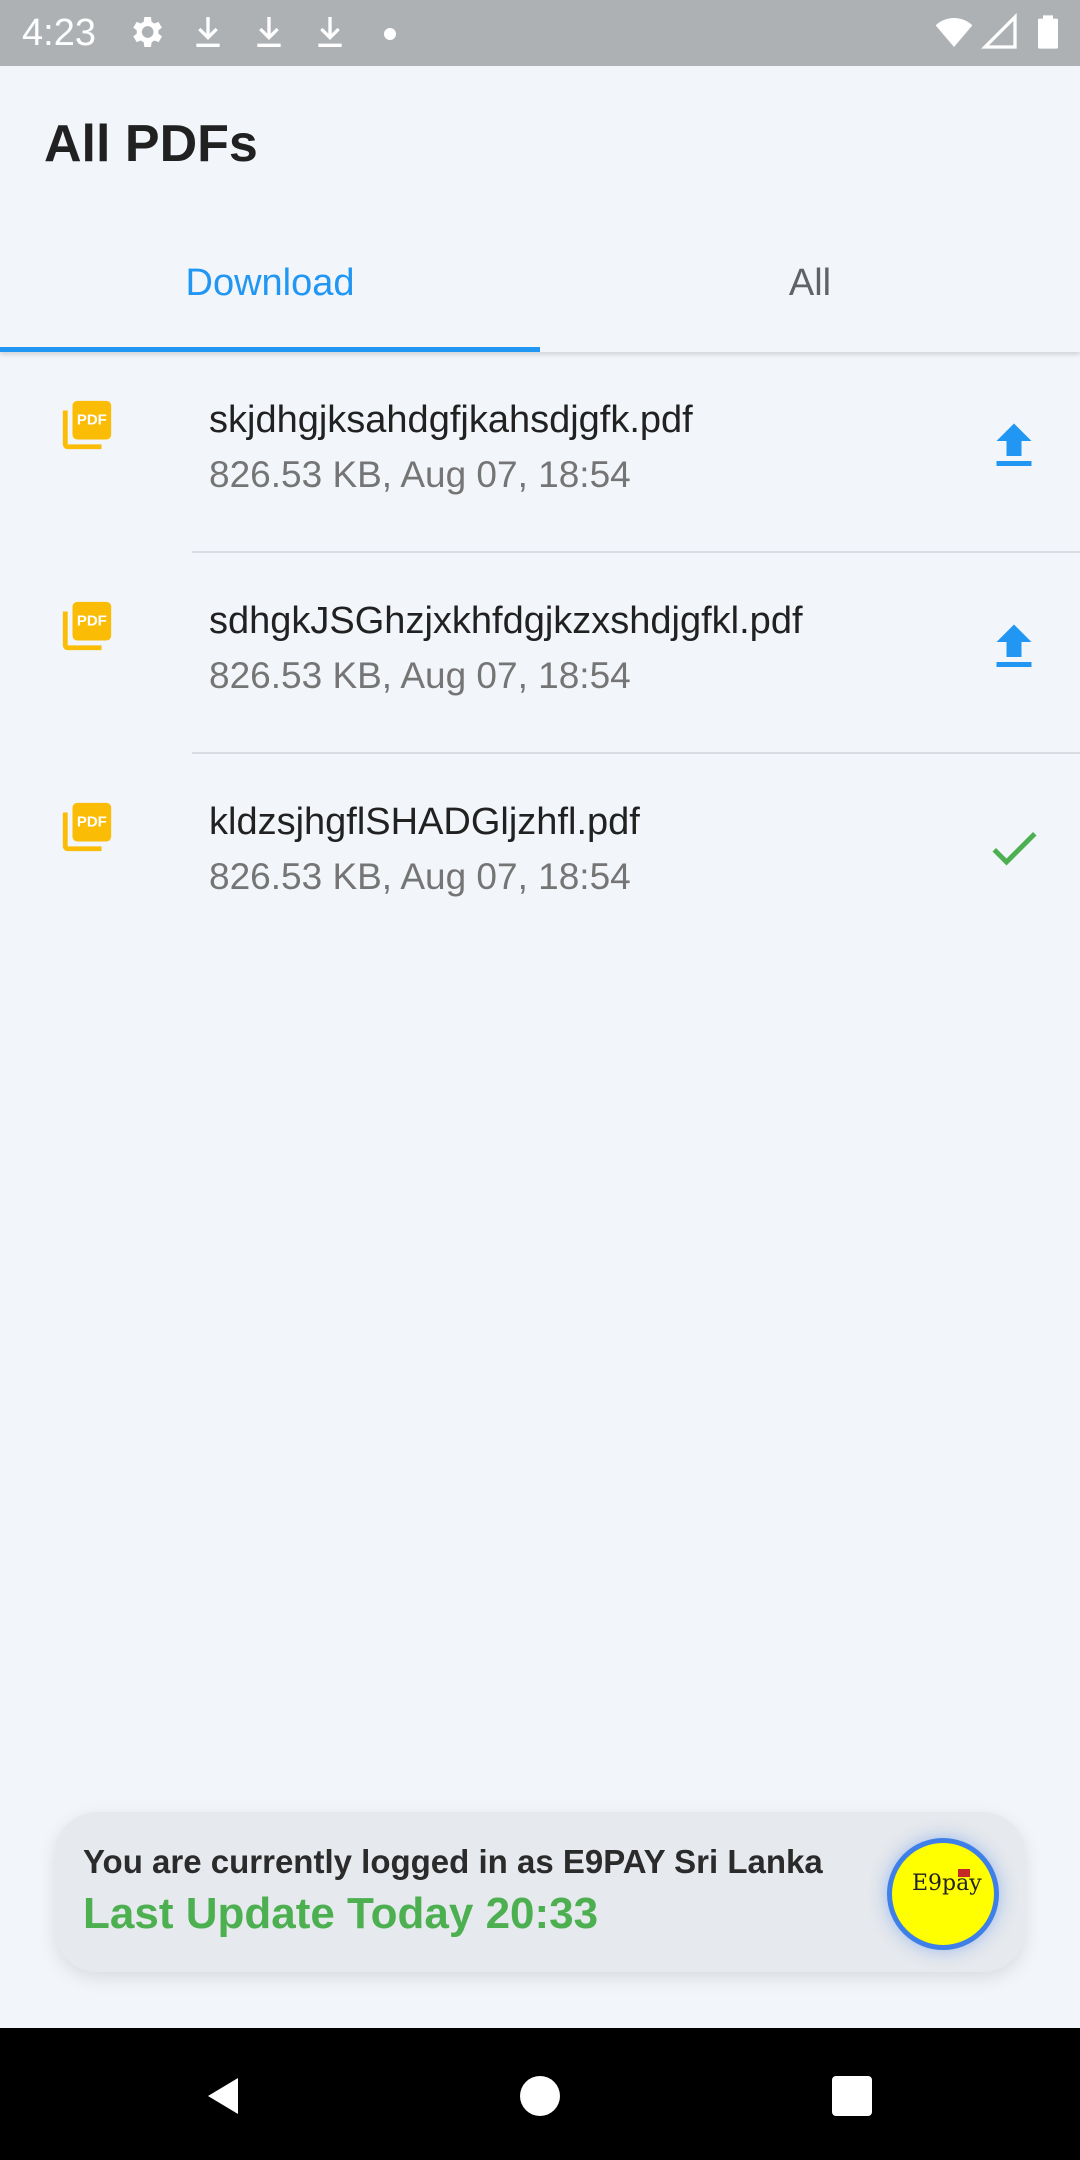 The image size is (1080, 2160). Describe the element at coordinates (947, 1883) in the screenshot. I see `logo-text: E9pay` at that location.